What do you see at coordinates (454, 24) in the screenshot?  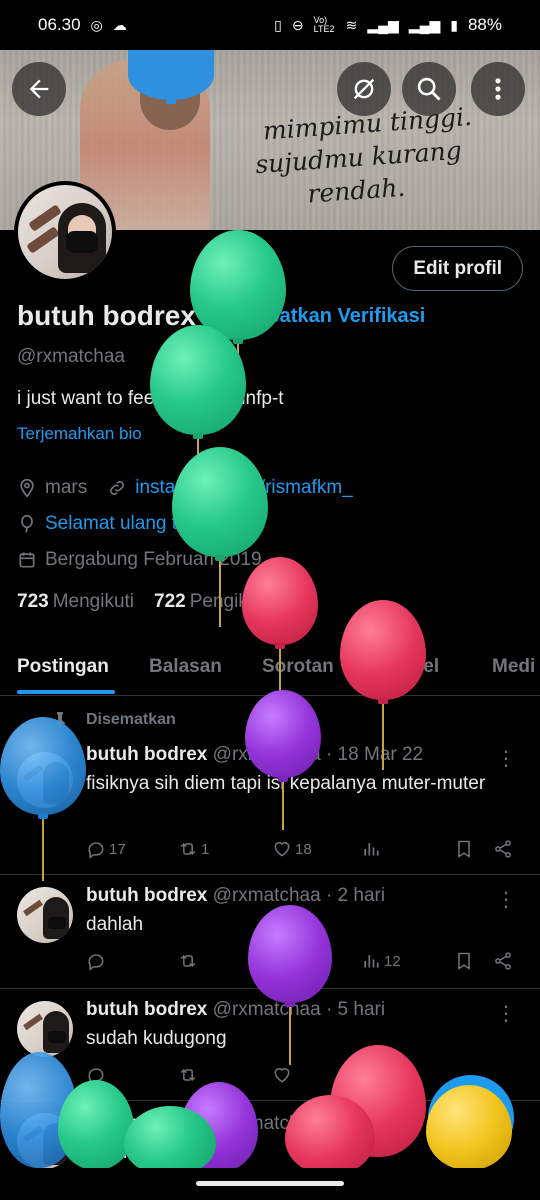 I see `battery-icon: ▮` at bounding box center [454, 24].